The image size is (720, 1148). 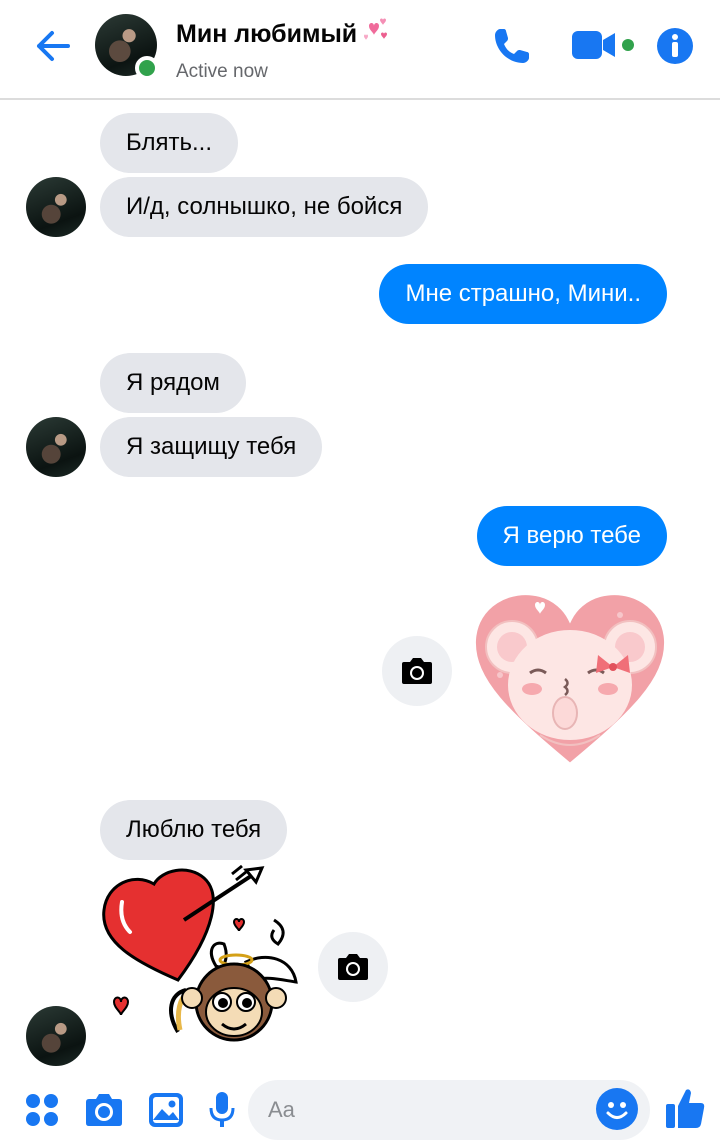 What do you see at coordinates (222, 71) in the screenshot?
I see `active-status: Active now` at bounding box center [222, 71].